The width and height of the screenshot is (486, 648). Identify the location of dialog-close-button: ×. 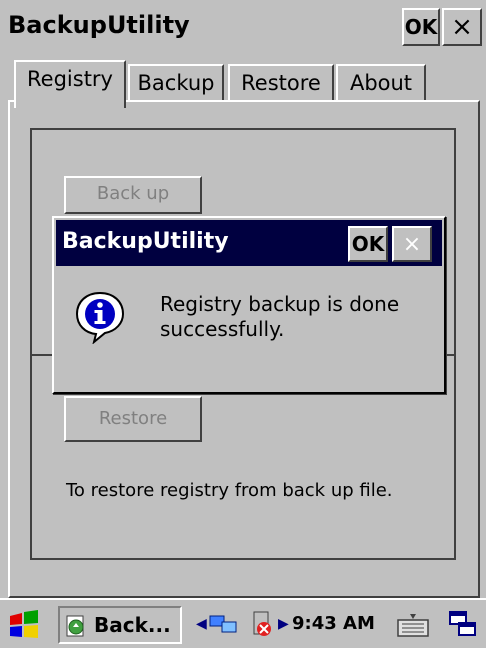
(412, 244).